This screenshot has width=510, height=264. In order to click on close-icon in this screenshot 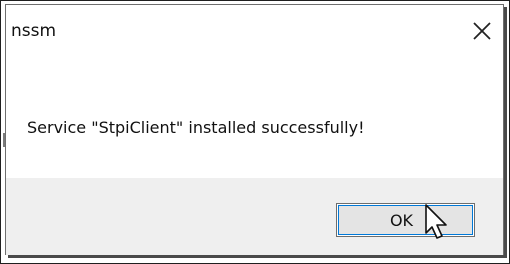, I will do `click(482, 31)`.